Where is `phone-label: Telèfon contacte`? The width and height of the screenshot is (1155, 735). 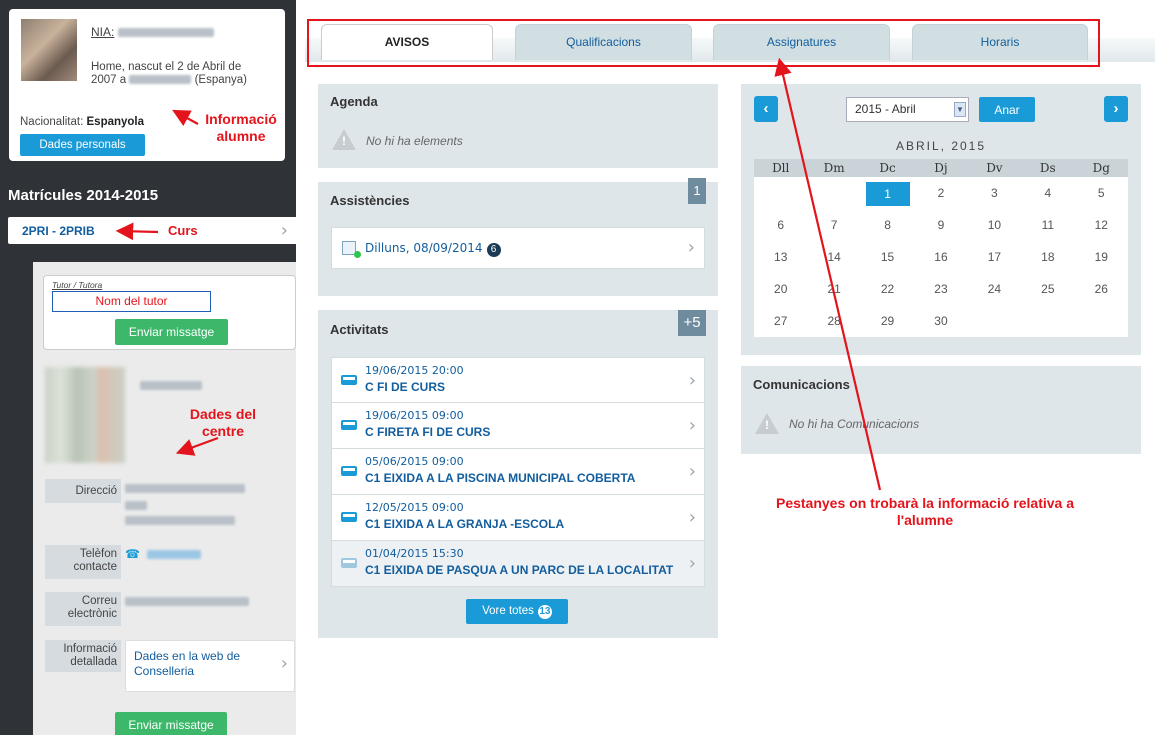 phone-label: Telèfon contacte is located at coordinates (83, 562).